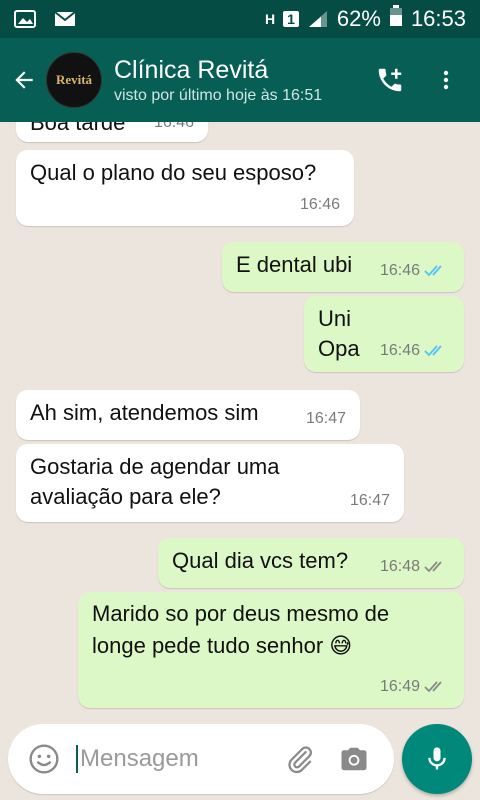 The height and width of the screenshot is (800, 480). Describe the element at coordinates (171, 759) in the screenshot. I see `message-input` at that location.